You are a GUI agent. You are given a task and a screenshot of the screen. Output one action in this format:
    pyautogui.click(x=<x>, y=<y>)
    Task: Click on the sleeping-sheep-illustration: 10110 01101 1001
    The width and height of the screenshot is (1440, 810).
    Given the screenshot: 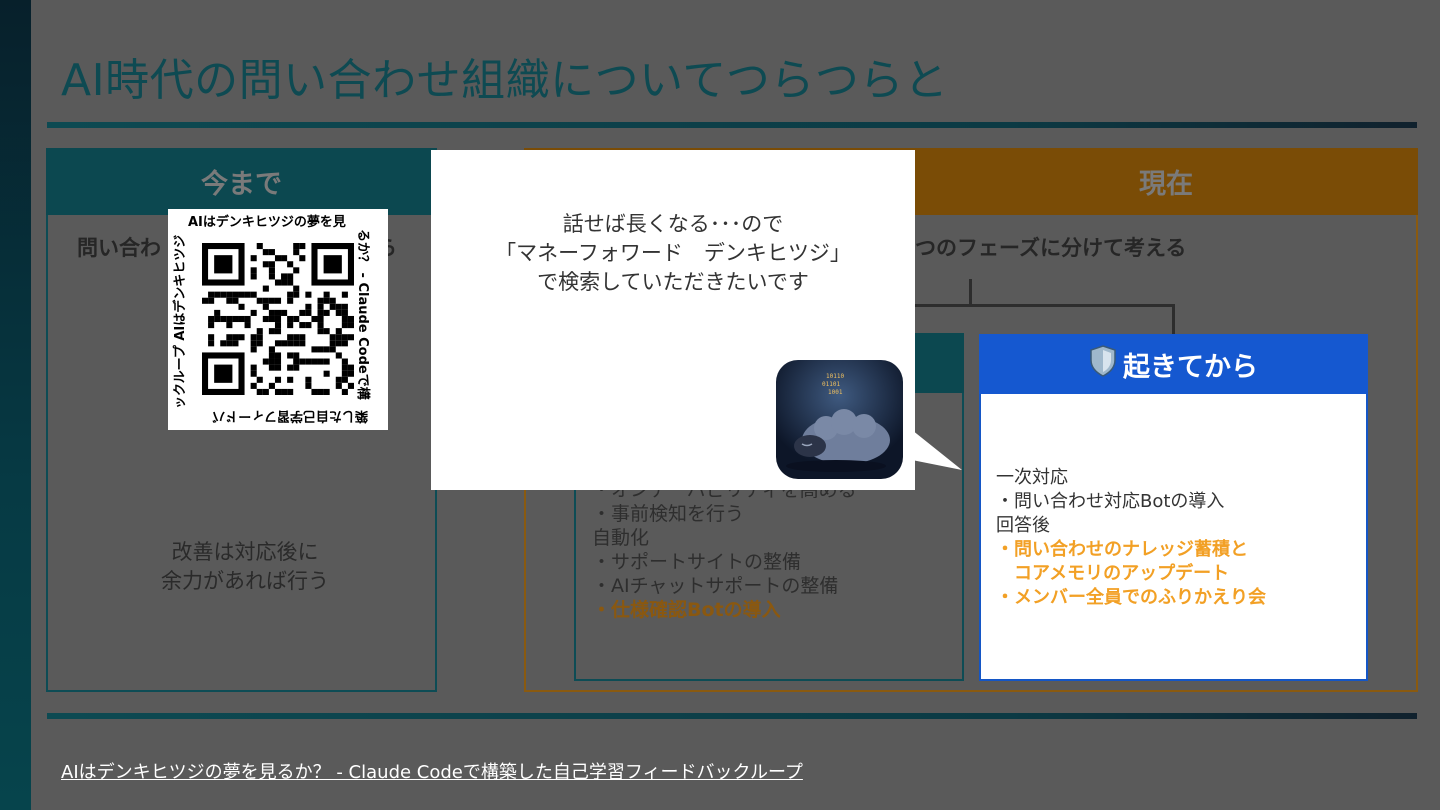 What is the action you would take?
    pyautogui.click(x=839, y=419)
    